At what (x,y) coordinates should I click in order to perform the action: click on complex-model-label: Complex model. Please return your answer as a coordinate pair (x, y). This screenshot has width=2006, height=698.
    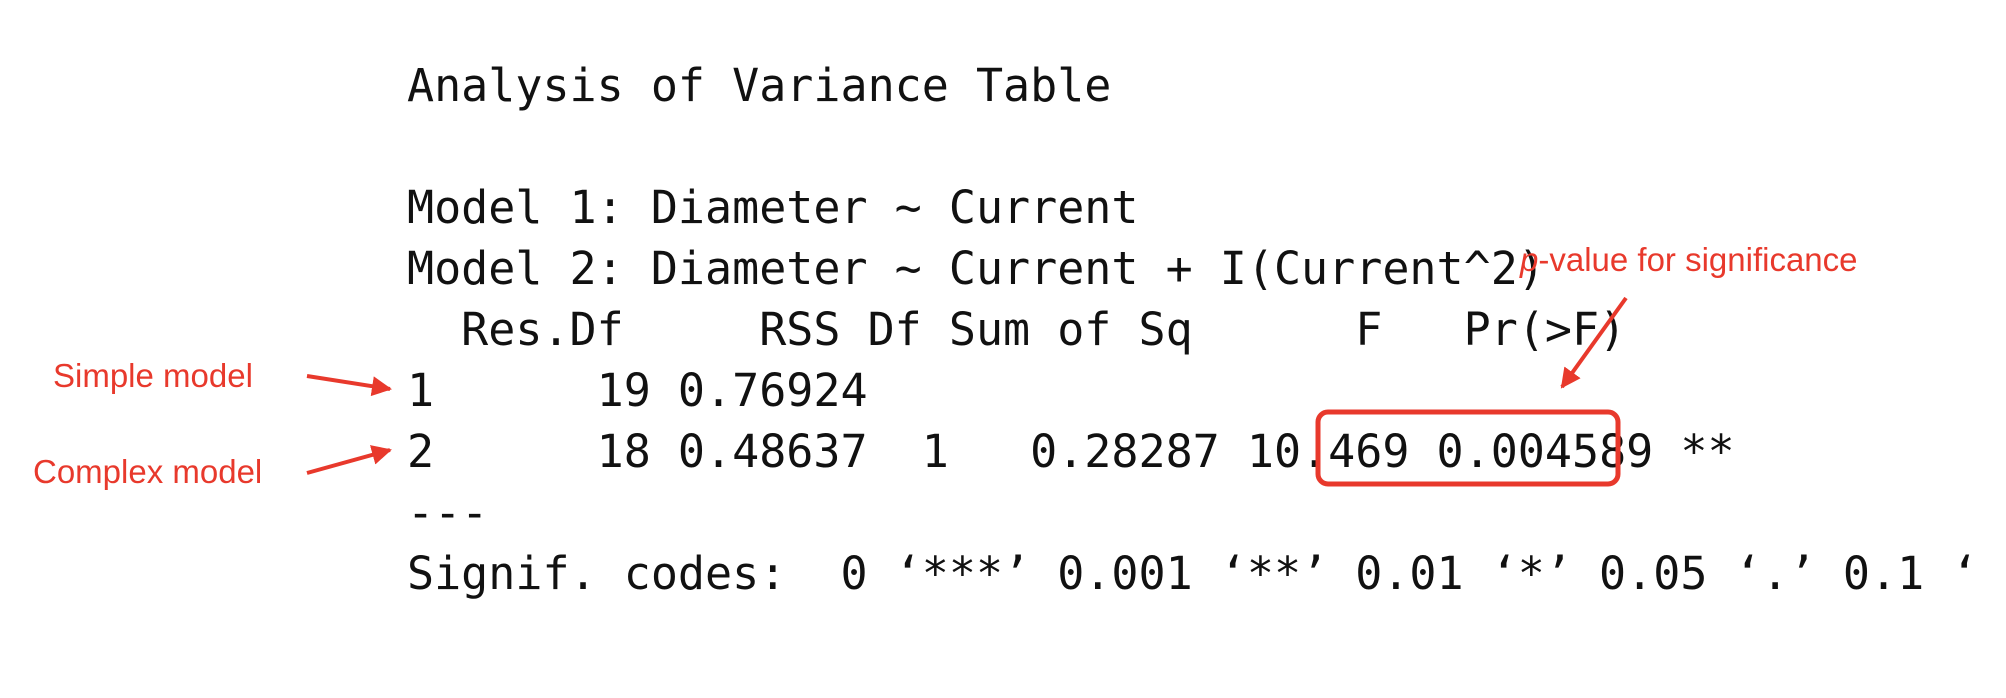
    Looking at the image, I should click on (148, 471).